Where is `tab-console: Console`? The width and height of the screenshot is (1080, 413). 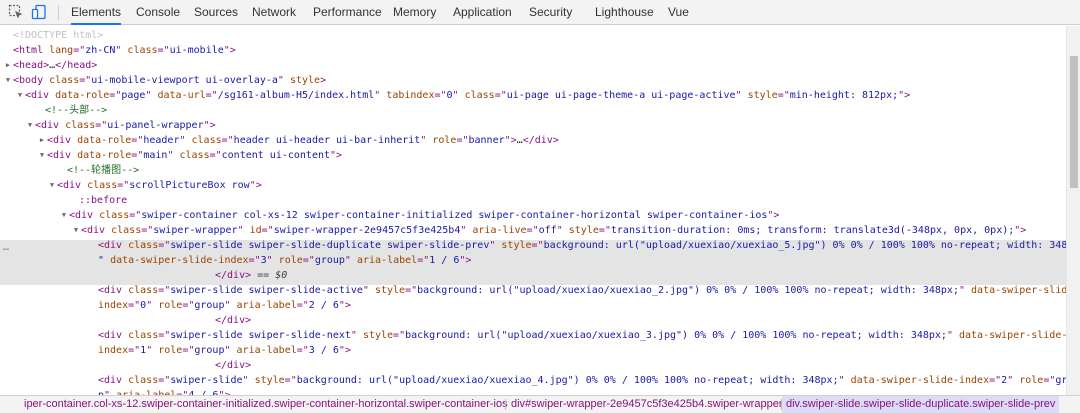
tab-console: Console is located at coordinates (158, 12).